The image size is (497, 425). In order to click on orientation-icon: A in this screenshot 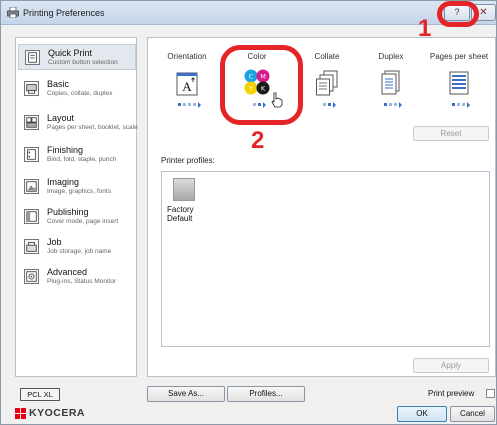, I will do `click(187, 84)`.